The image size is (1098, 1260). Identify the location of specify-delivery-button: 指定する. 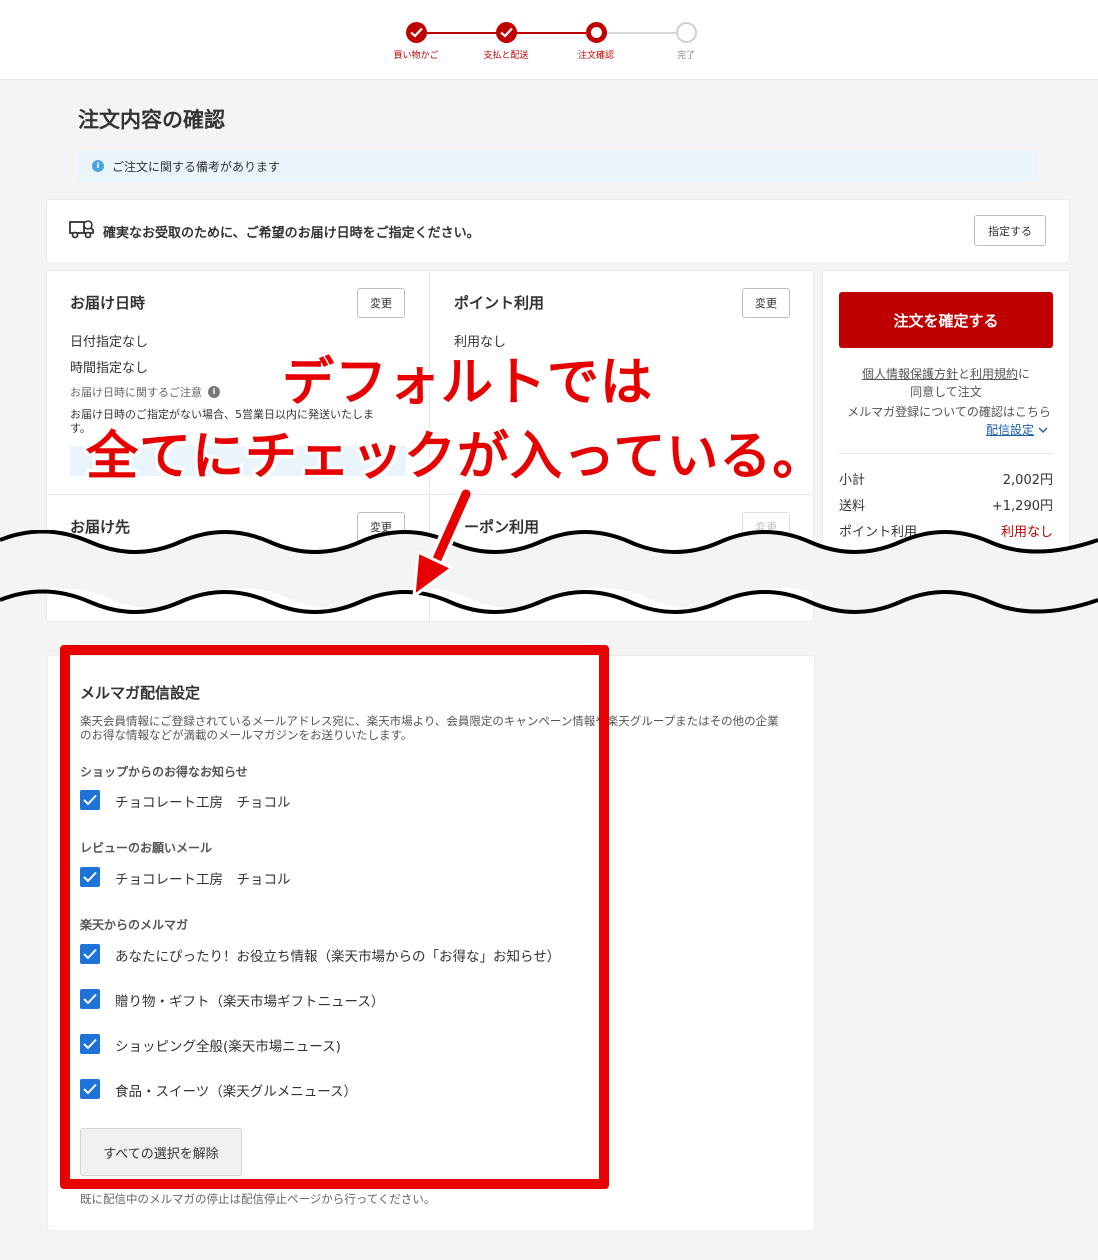
(1010, 230).